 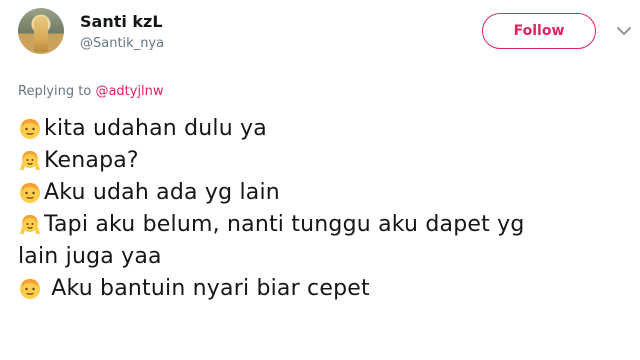 What do you see at coordinates (91, 160) in the screenshot?
I see `tweet-line-text: Kenapa?` at bounding box center [91, 160].